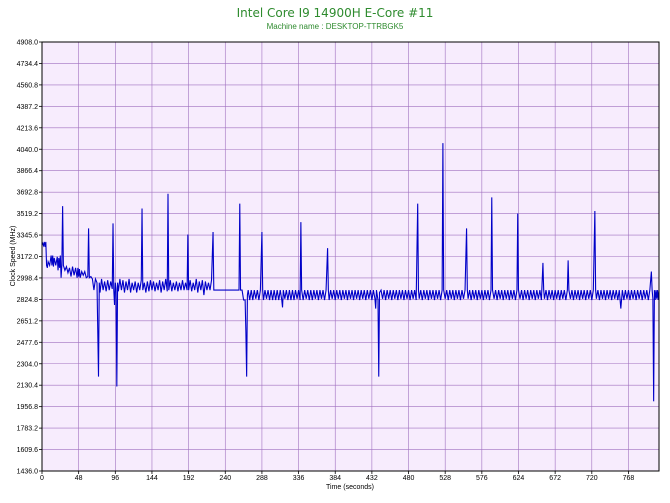 The width and height of the screenshot is (670, 503). What do you see at coordinates (262, 478) in the screenshot?
I see `x-tick-label: 288` at bounding box center [262, 478].